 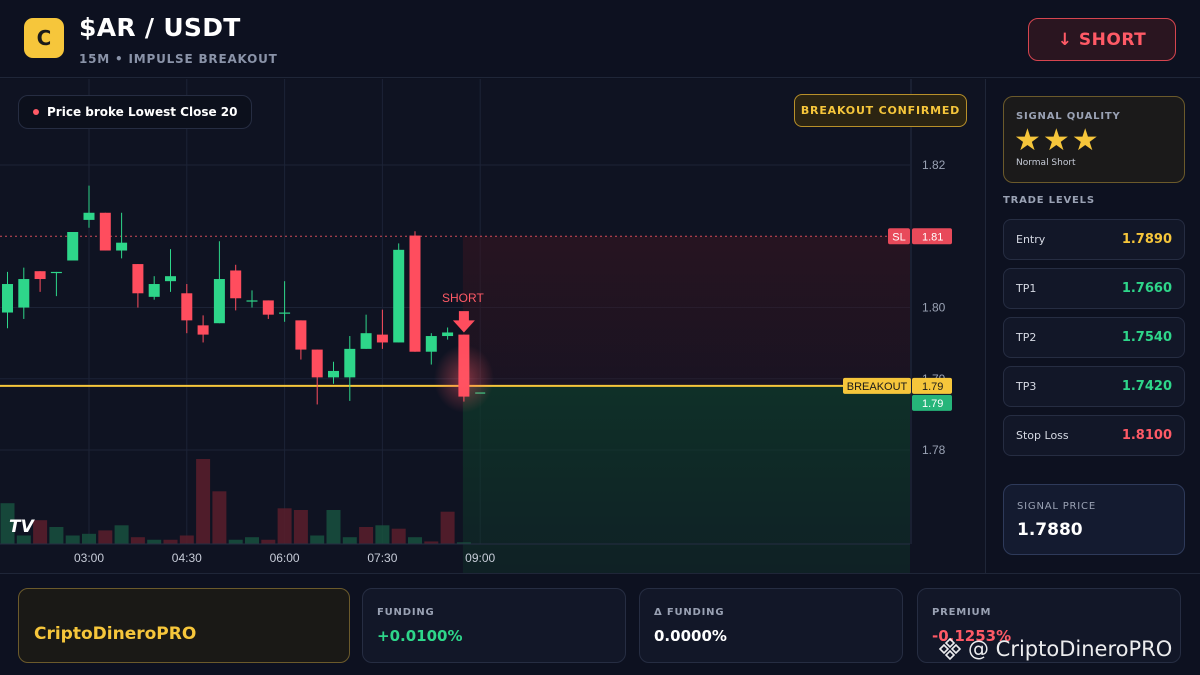 I want to click on trade-level-tp1: TP1 1.7660, so click(x=1094, y=288).